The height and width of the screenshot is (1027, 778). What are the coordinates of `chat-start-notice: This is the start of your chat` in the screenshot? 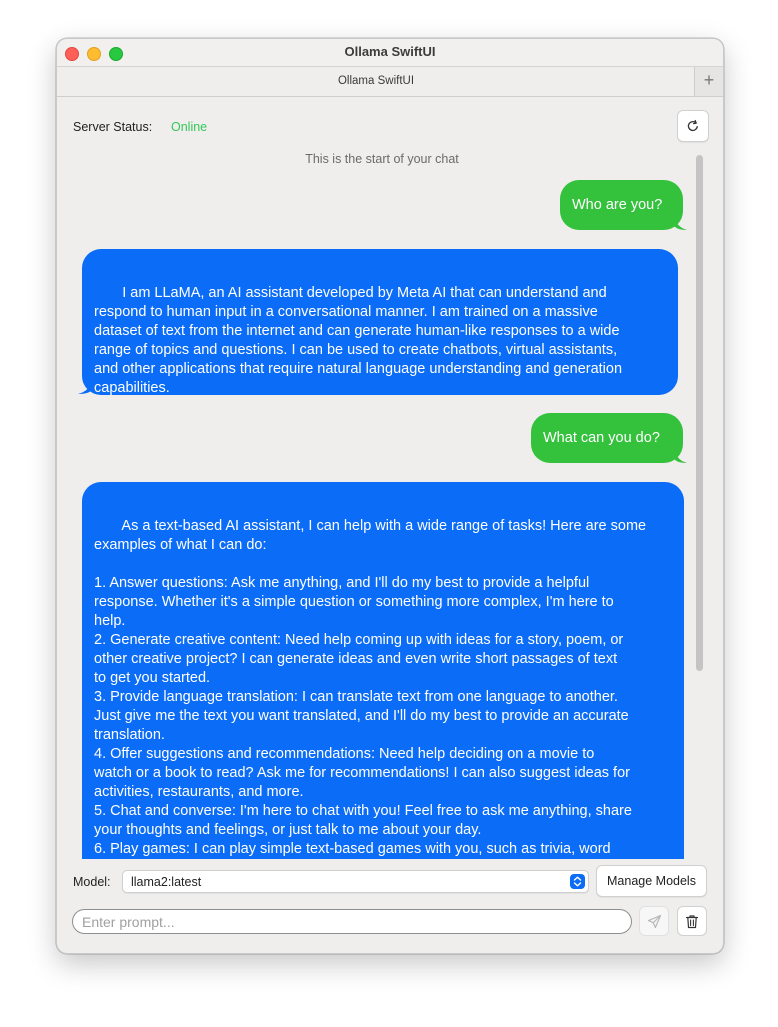 It's located at (382, 159).